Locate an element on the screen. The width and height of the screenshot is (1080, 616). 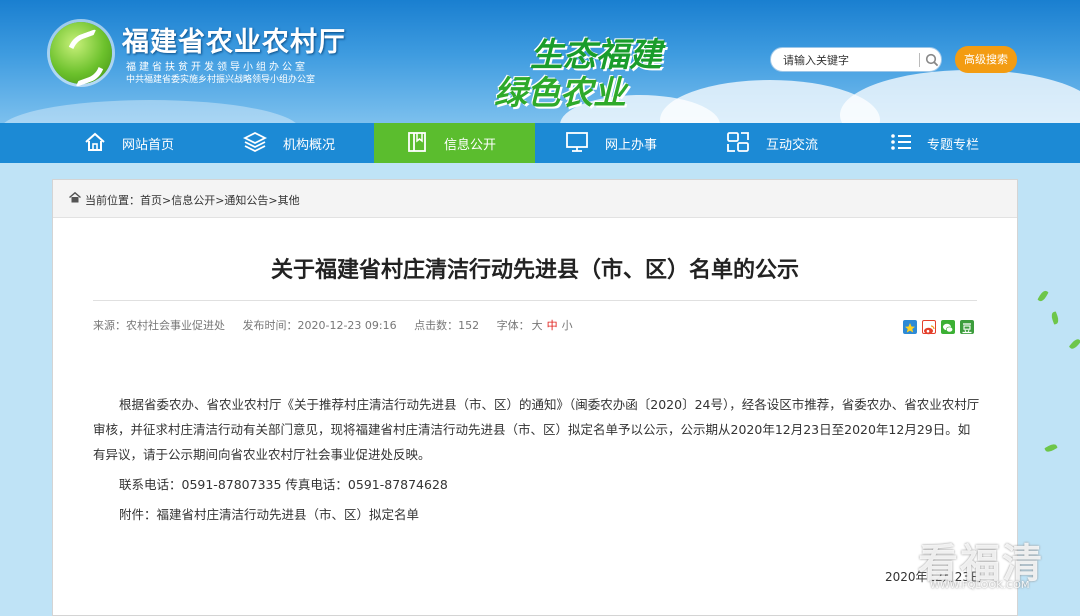
monitor-icon is located at coordinates (577, 144).